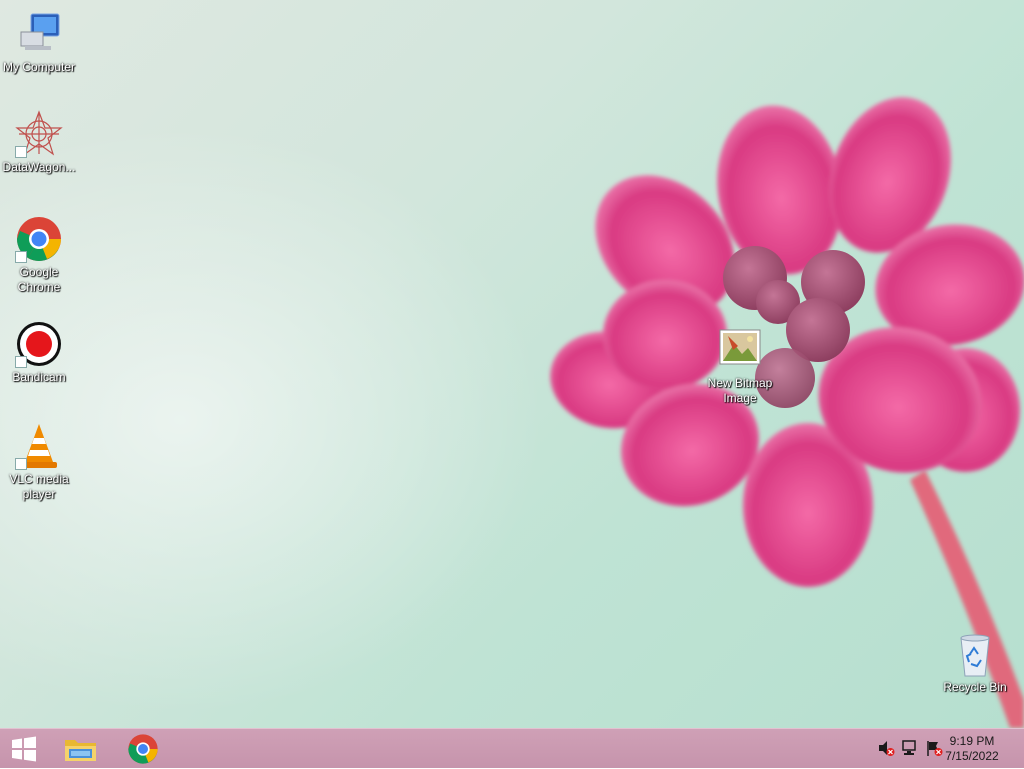 Image resolution: width=1024 pixels, height=769 pixels. I want to click on desktop-icon-label: My Computer, so click(39, 67).